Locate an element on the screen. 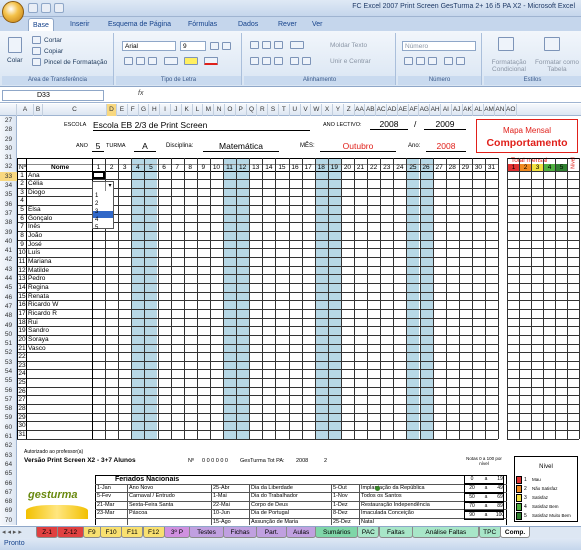 This screenshot has width=581, height=550. row-header-54: 54 is located at coordinates (8, 371).